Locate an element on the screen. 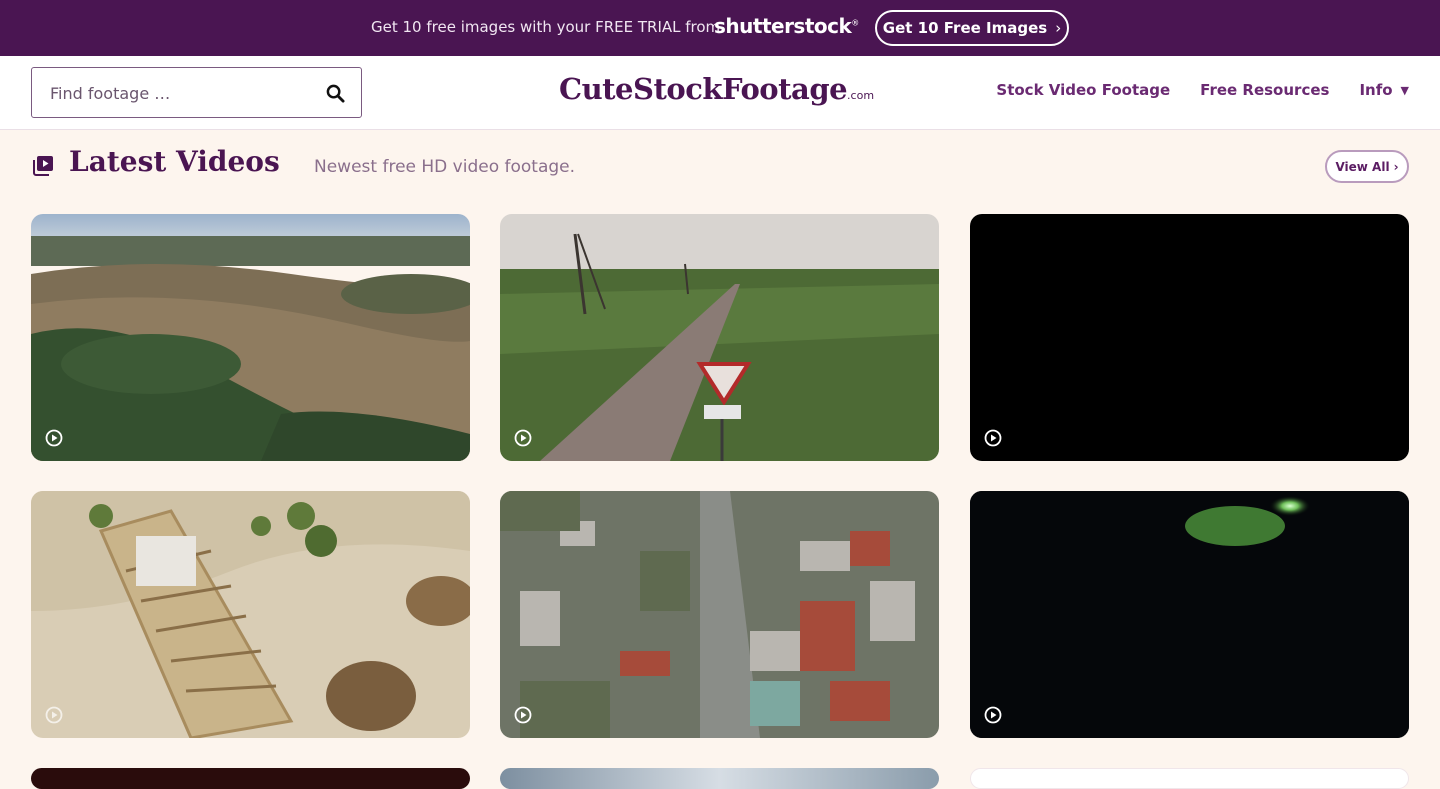  search-input is located at coordinates (185, 93).